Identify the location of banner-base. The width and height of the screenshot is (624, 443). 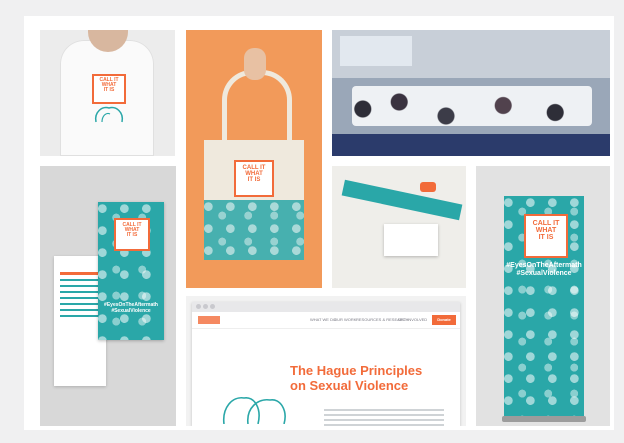
(544, 419).